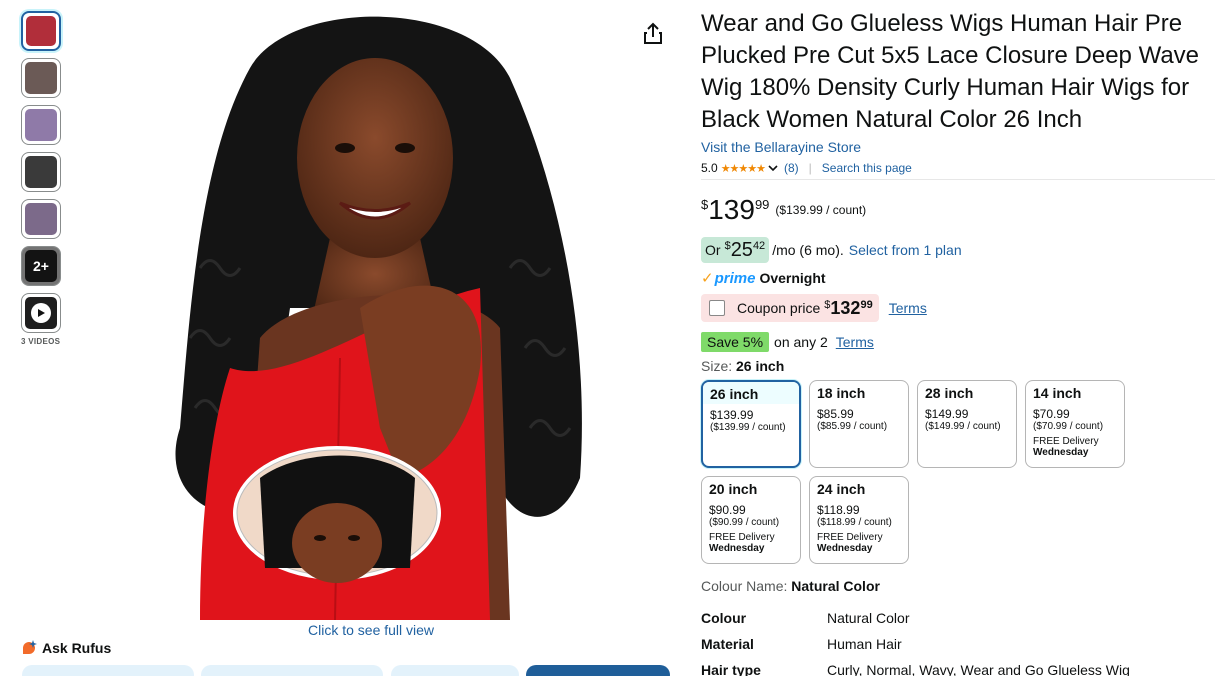  What do you see at coordinates (709, 168) in the screenshot?
I see `rating-value: 5.0` at bounding box center [709, 168].